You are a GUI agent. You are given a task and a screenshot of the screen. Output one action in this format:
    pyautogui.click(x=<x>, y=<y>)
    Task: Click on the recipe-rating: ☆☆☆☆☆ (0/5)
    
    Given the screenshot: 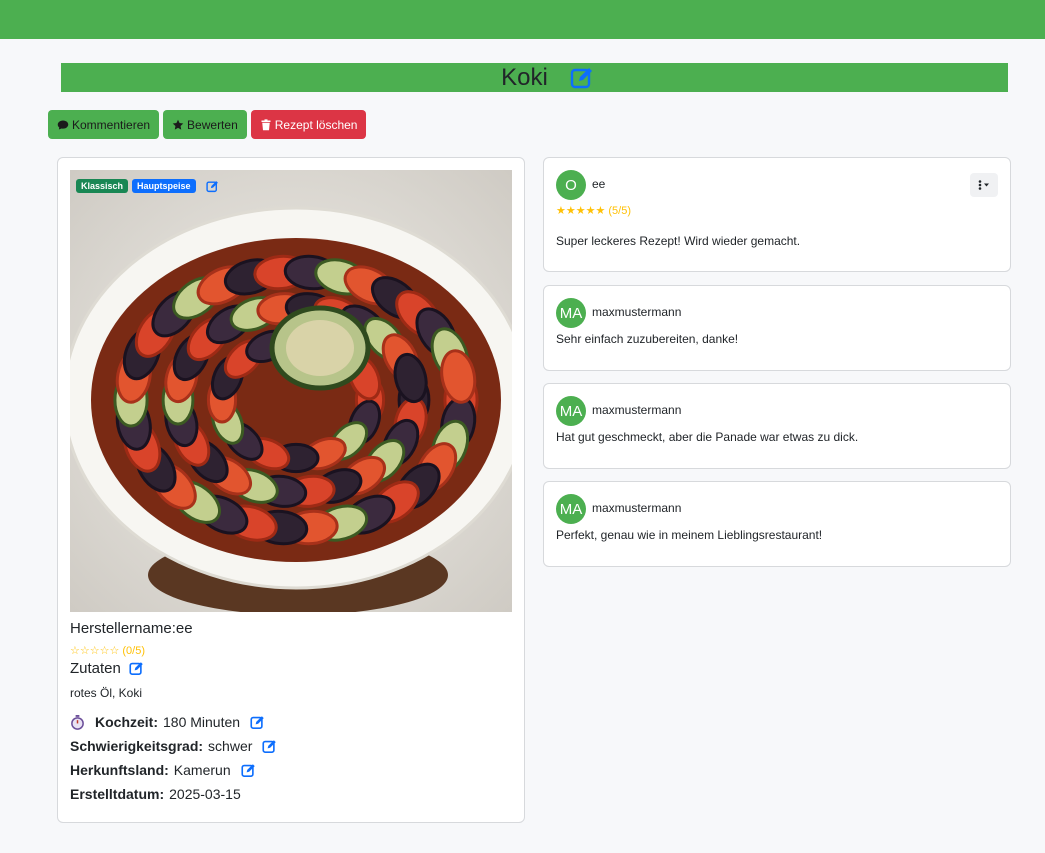 What is the action you would take?
    pyautogui.click(x=107, y=651)
    